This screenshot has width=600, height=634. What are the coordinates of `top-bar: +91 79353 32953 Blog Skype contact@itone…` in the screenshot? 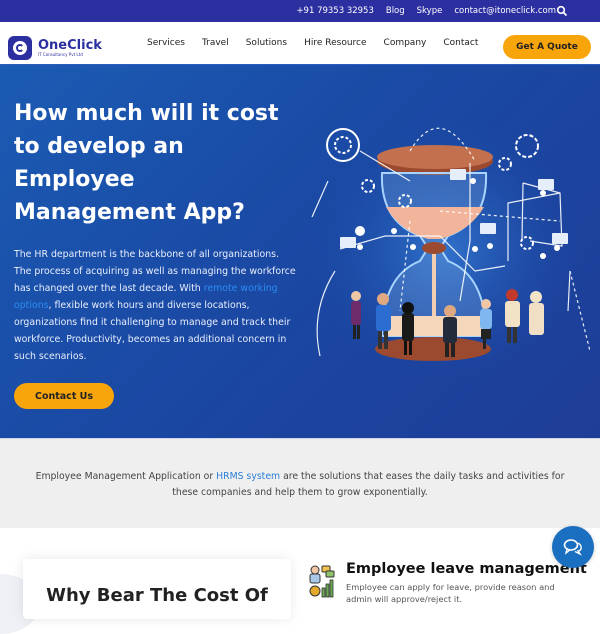 It's located at (300, 11).